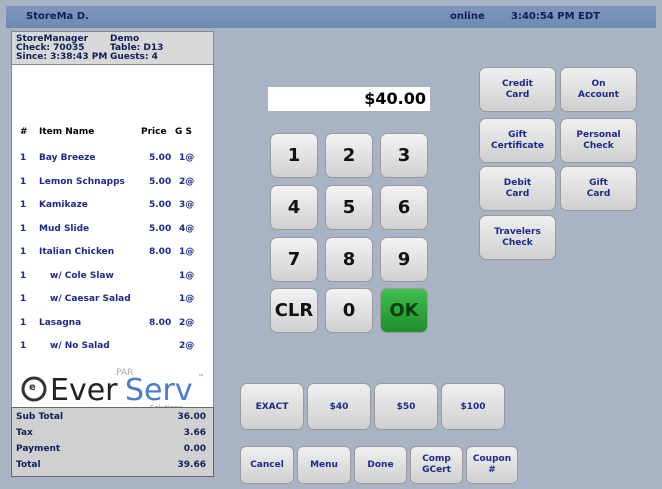  I want to click on action-button-cancel: Cancel, so click(267, 465).